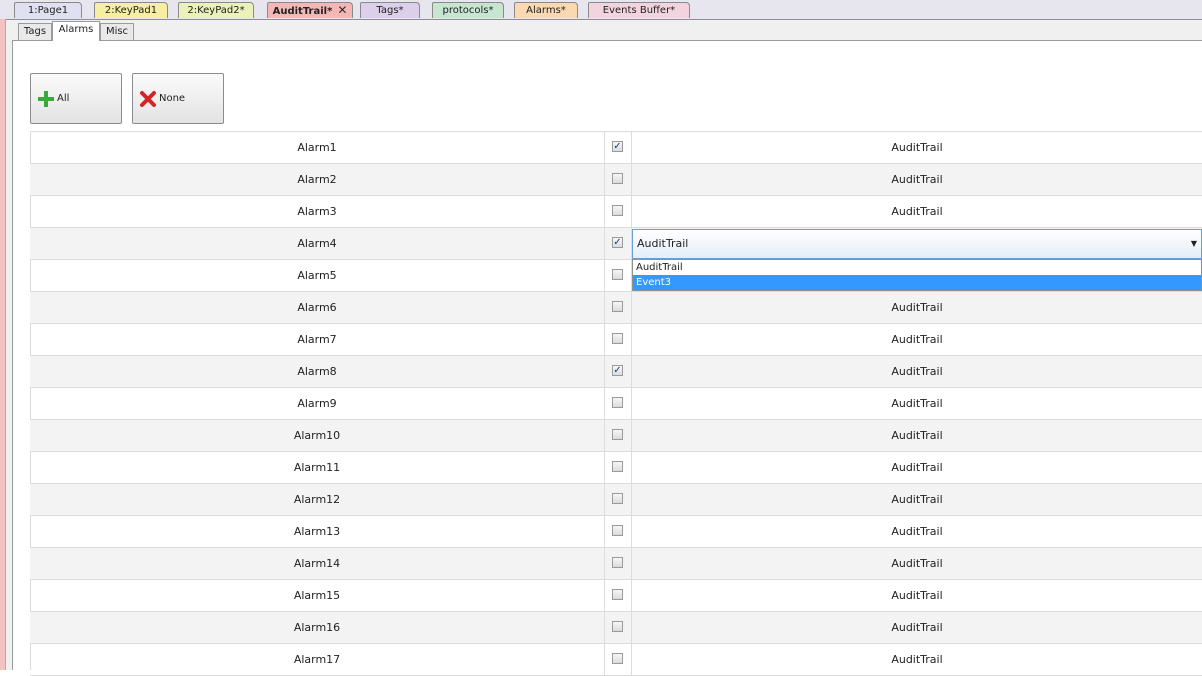 The image size is (1202, 676). Describe the element at coordinates (46, 99) in the screenshot. I see `green-plus-icon` at that location.